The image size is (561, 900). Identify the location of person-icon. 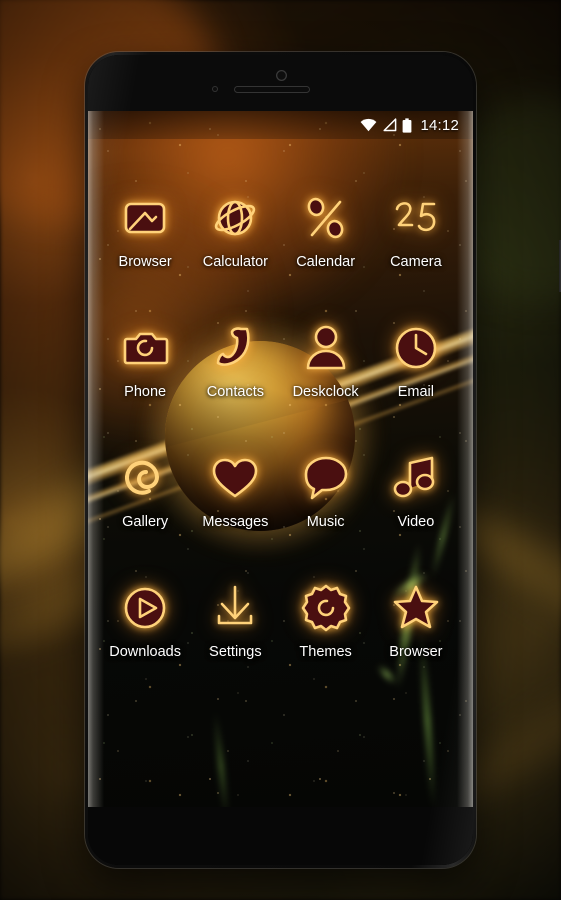
(326, 348).